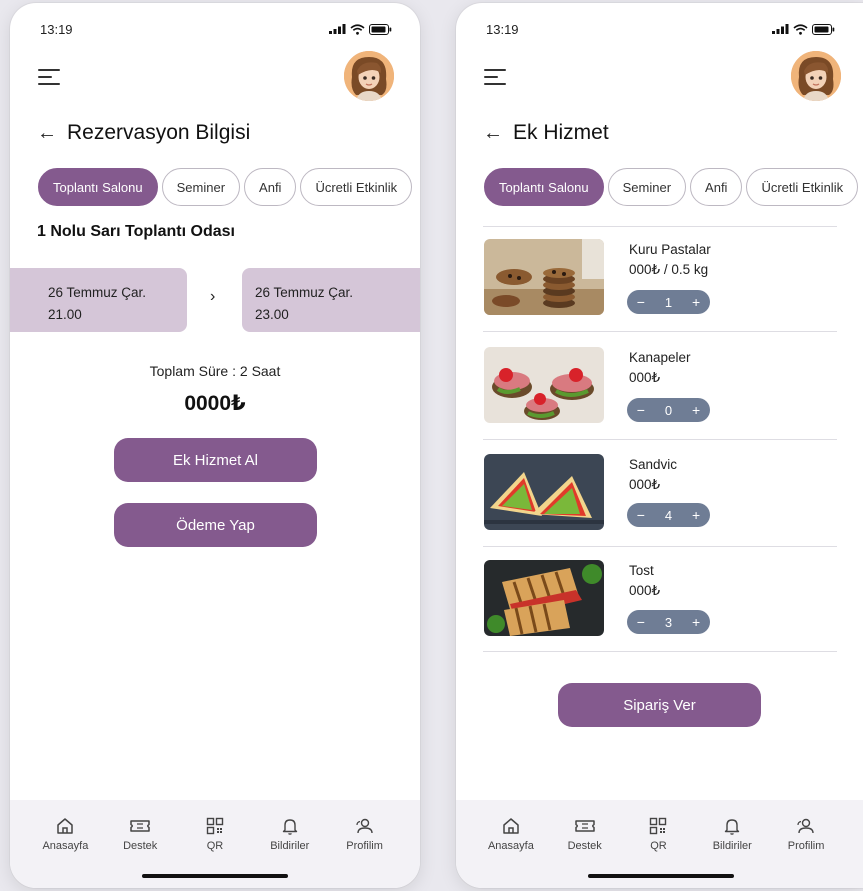  Describe the element at coordinates (159, 132) in the screenshot. I see `page-title: Rezervasyon Bilgisi` at that location.